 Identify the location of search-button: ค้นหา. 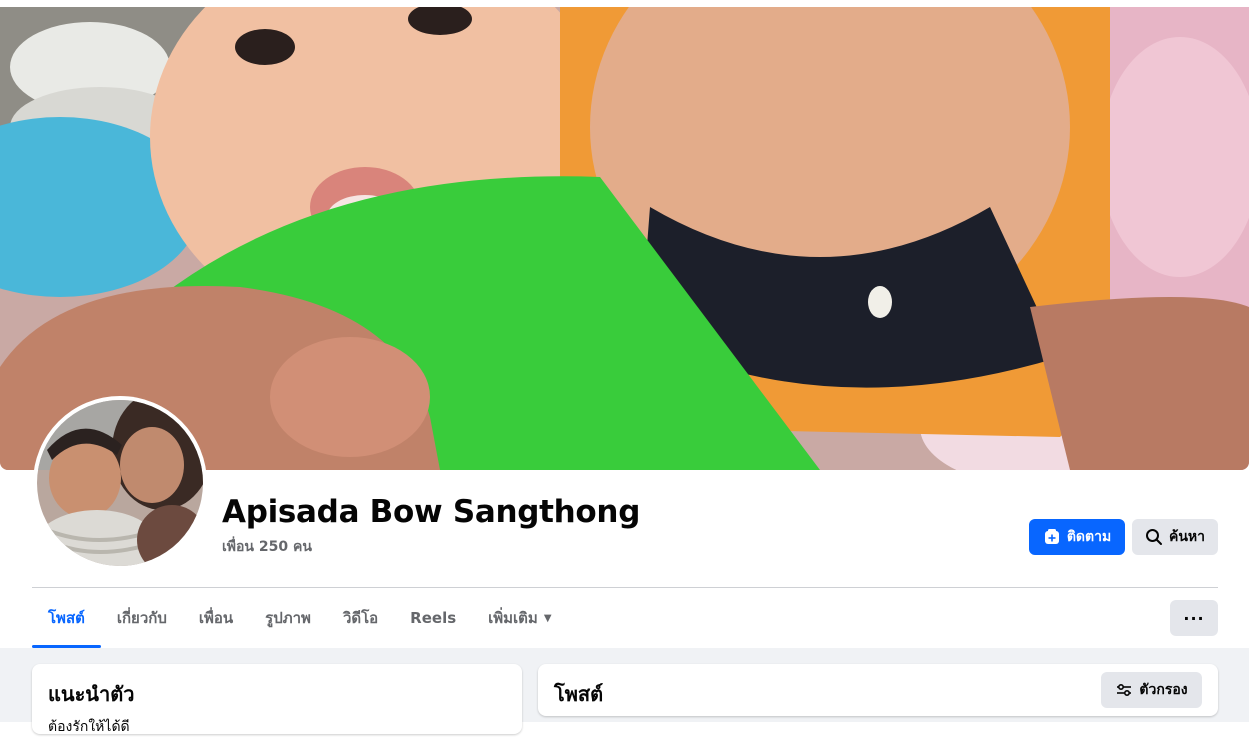
(1175, 537).